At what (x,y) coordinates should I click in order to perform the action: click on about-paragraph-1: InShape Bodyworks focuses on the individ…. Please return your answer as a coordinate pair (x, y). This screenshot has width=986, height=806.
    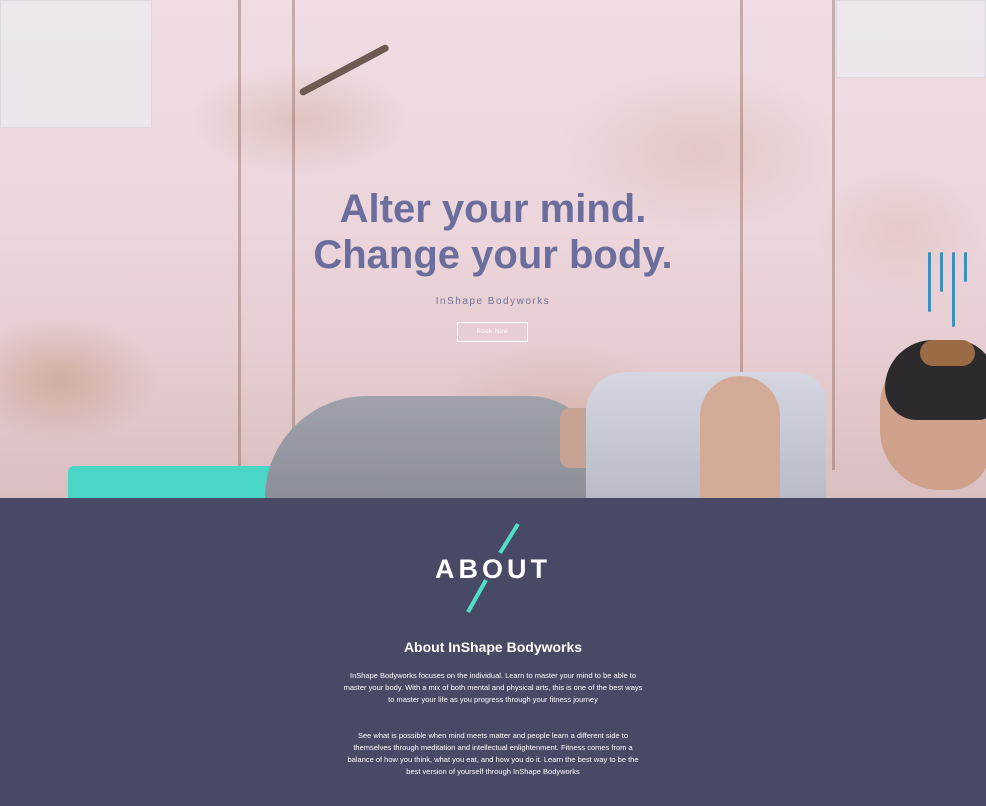
    Looking at the image, I should click on (493, 687).